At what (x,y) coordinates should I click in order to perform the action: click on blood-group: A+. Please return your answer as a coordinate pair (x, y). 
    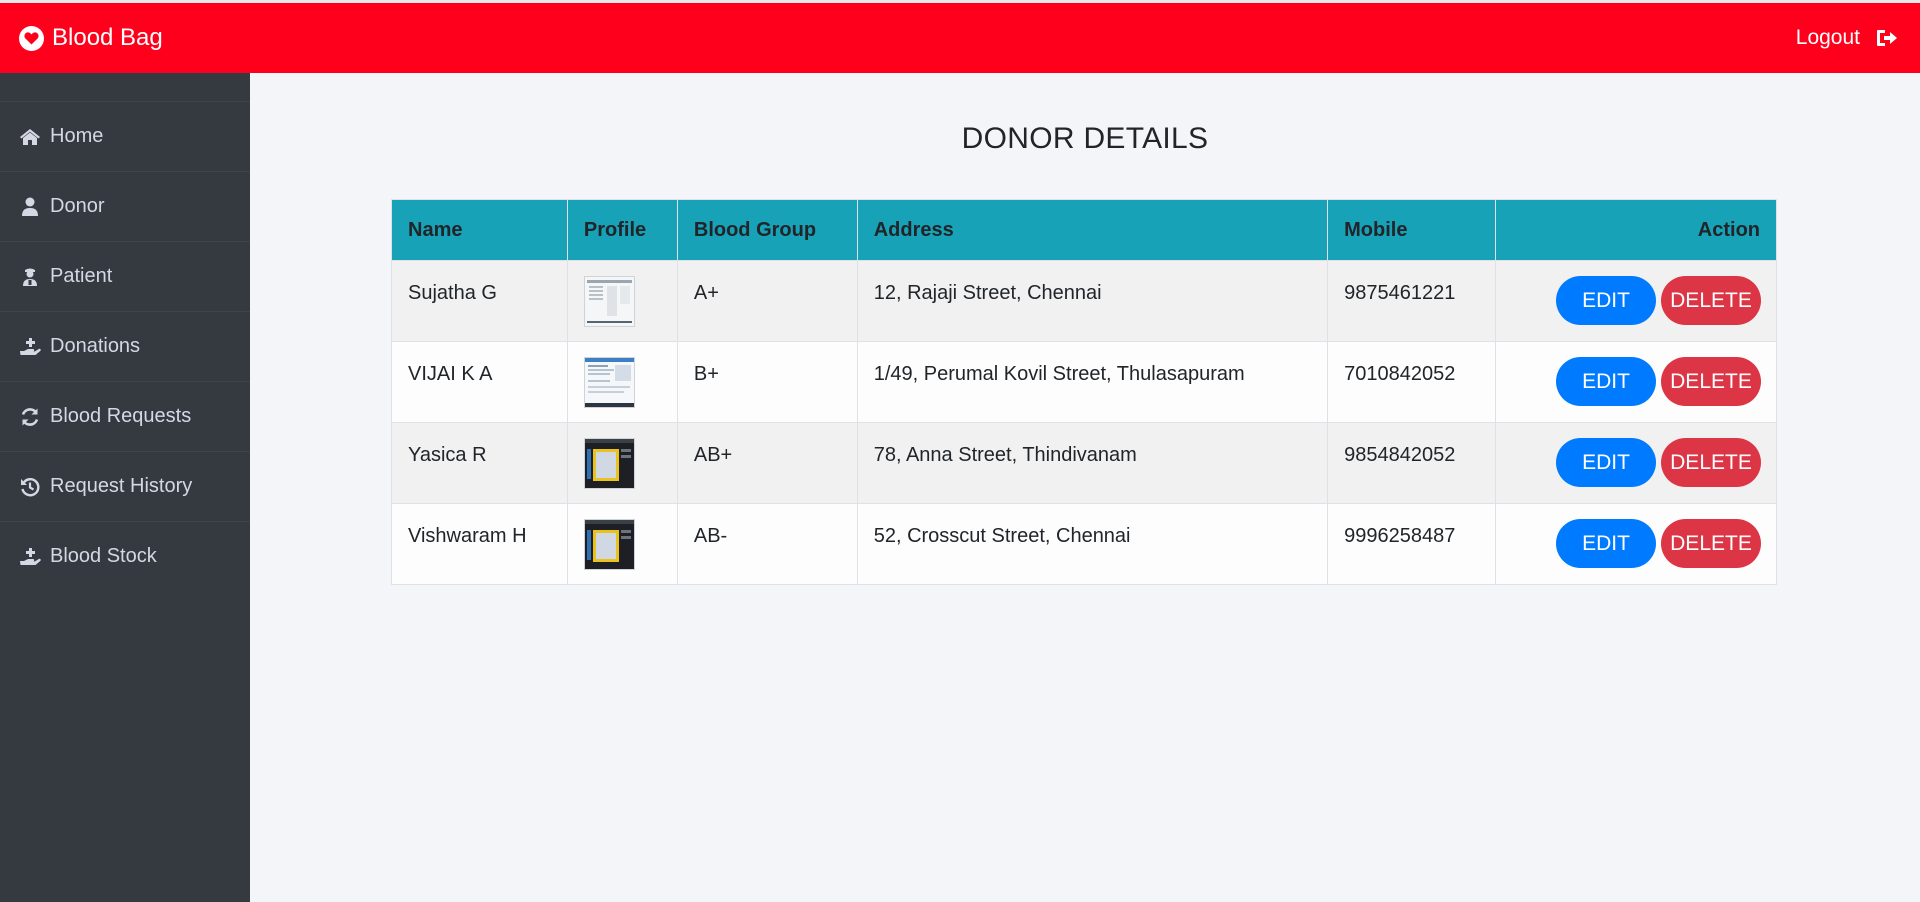
    Looking at the image, I should click on (767, 301).